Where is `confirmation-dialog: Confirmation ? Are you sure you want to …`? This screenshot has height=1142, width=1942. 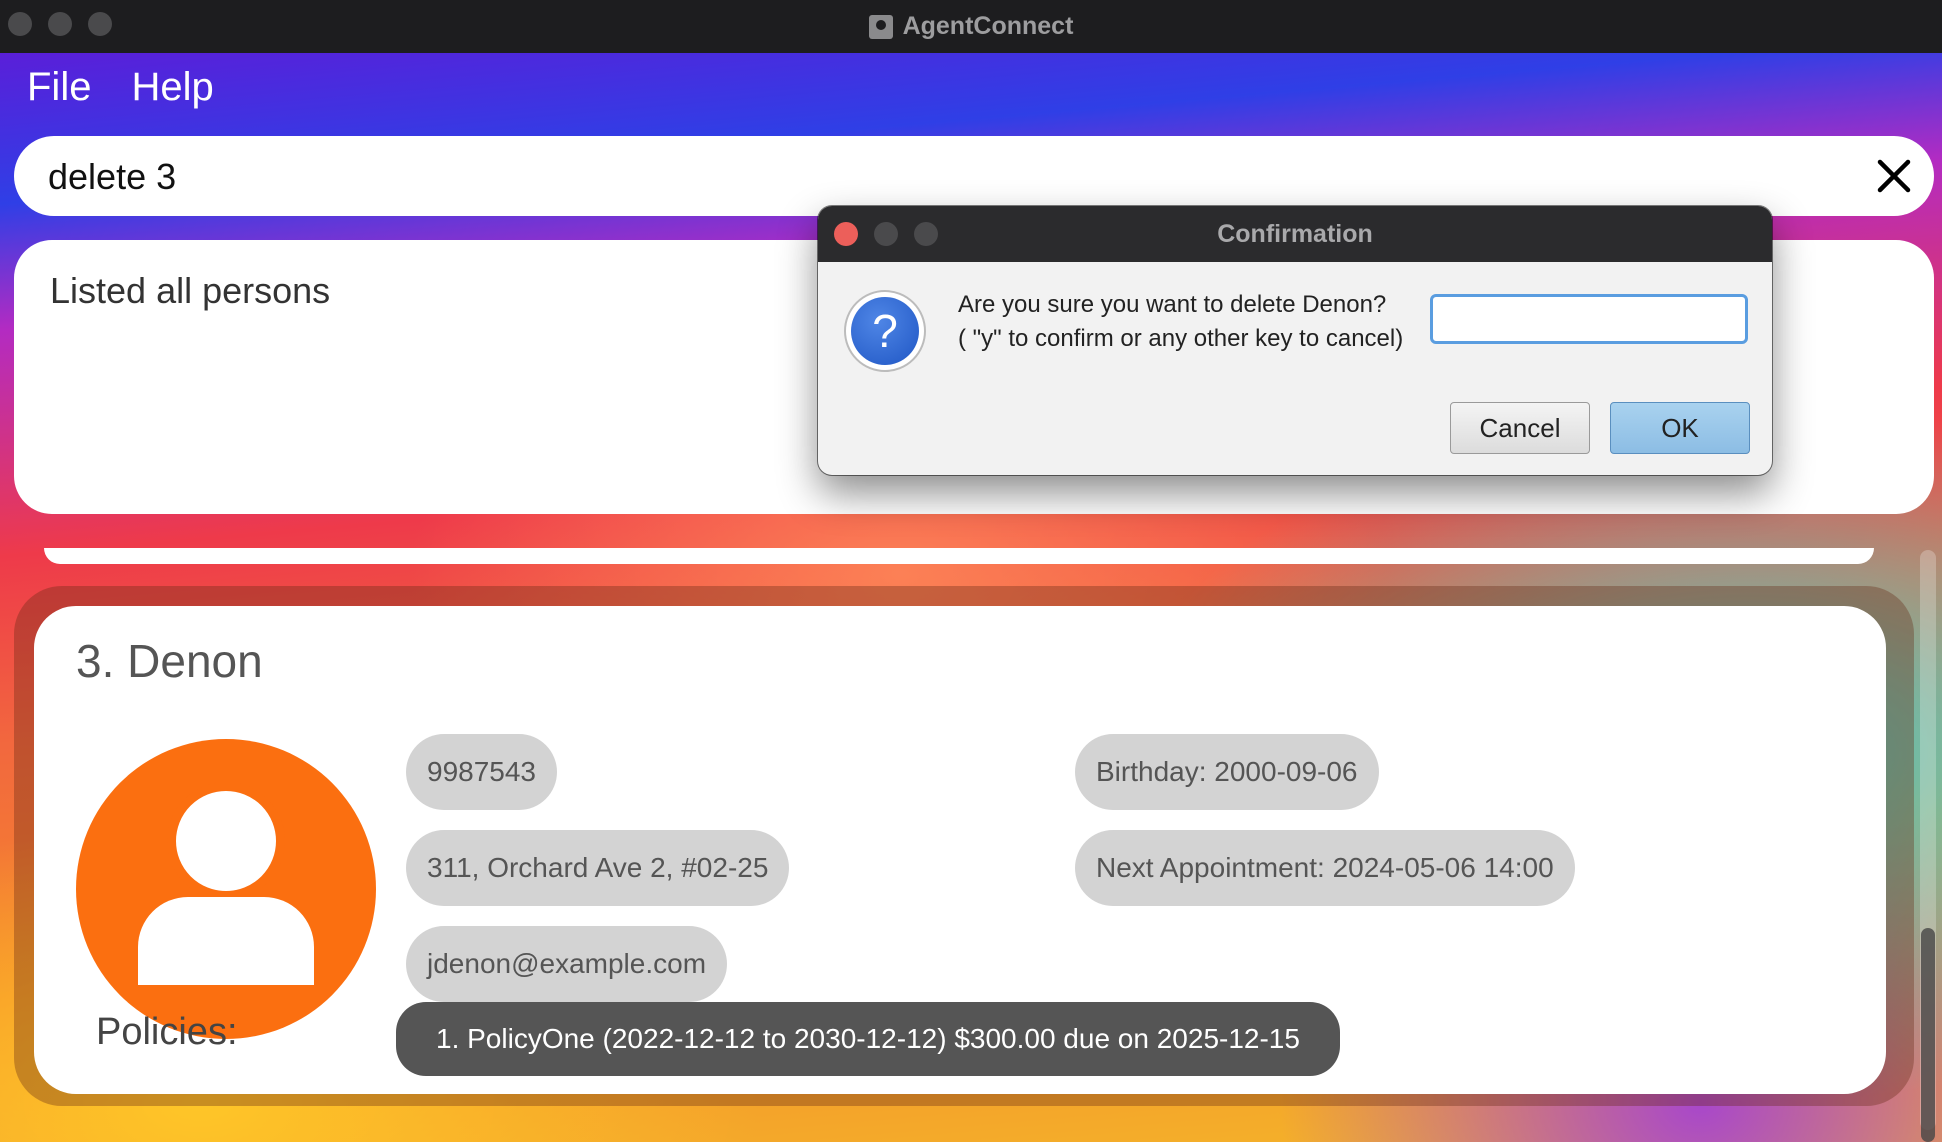 confirmation-dialog: Confirmation ? Are you sure you want to … is located at coordinates (1295, 340).